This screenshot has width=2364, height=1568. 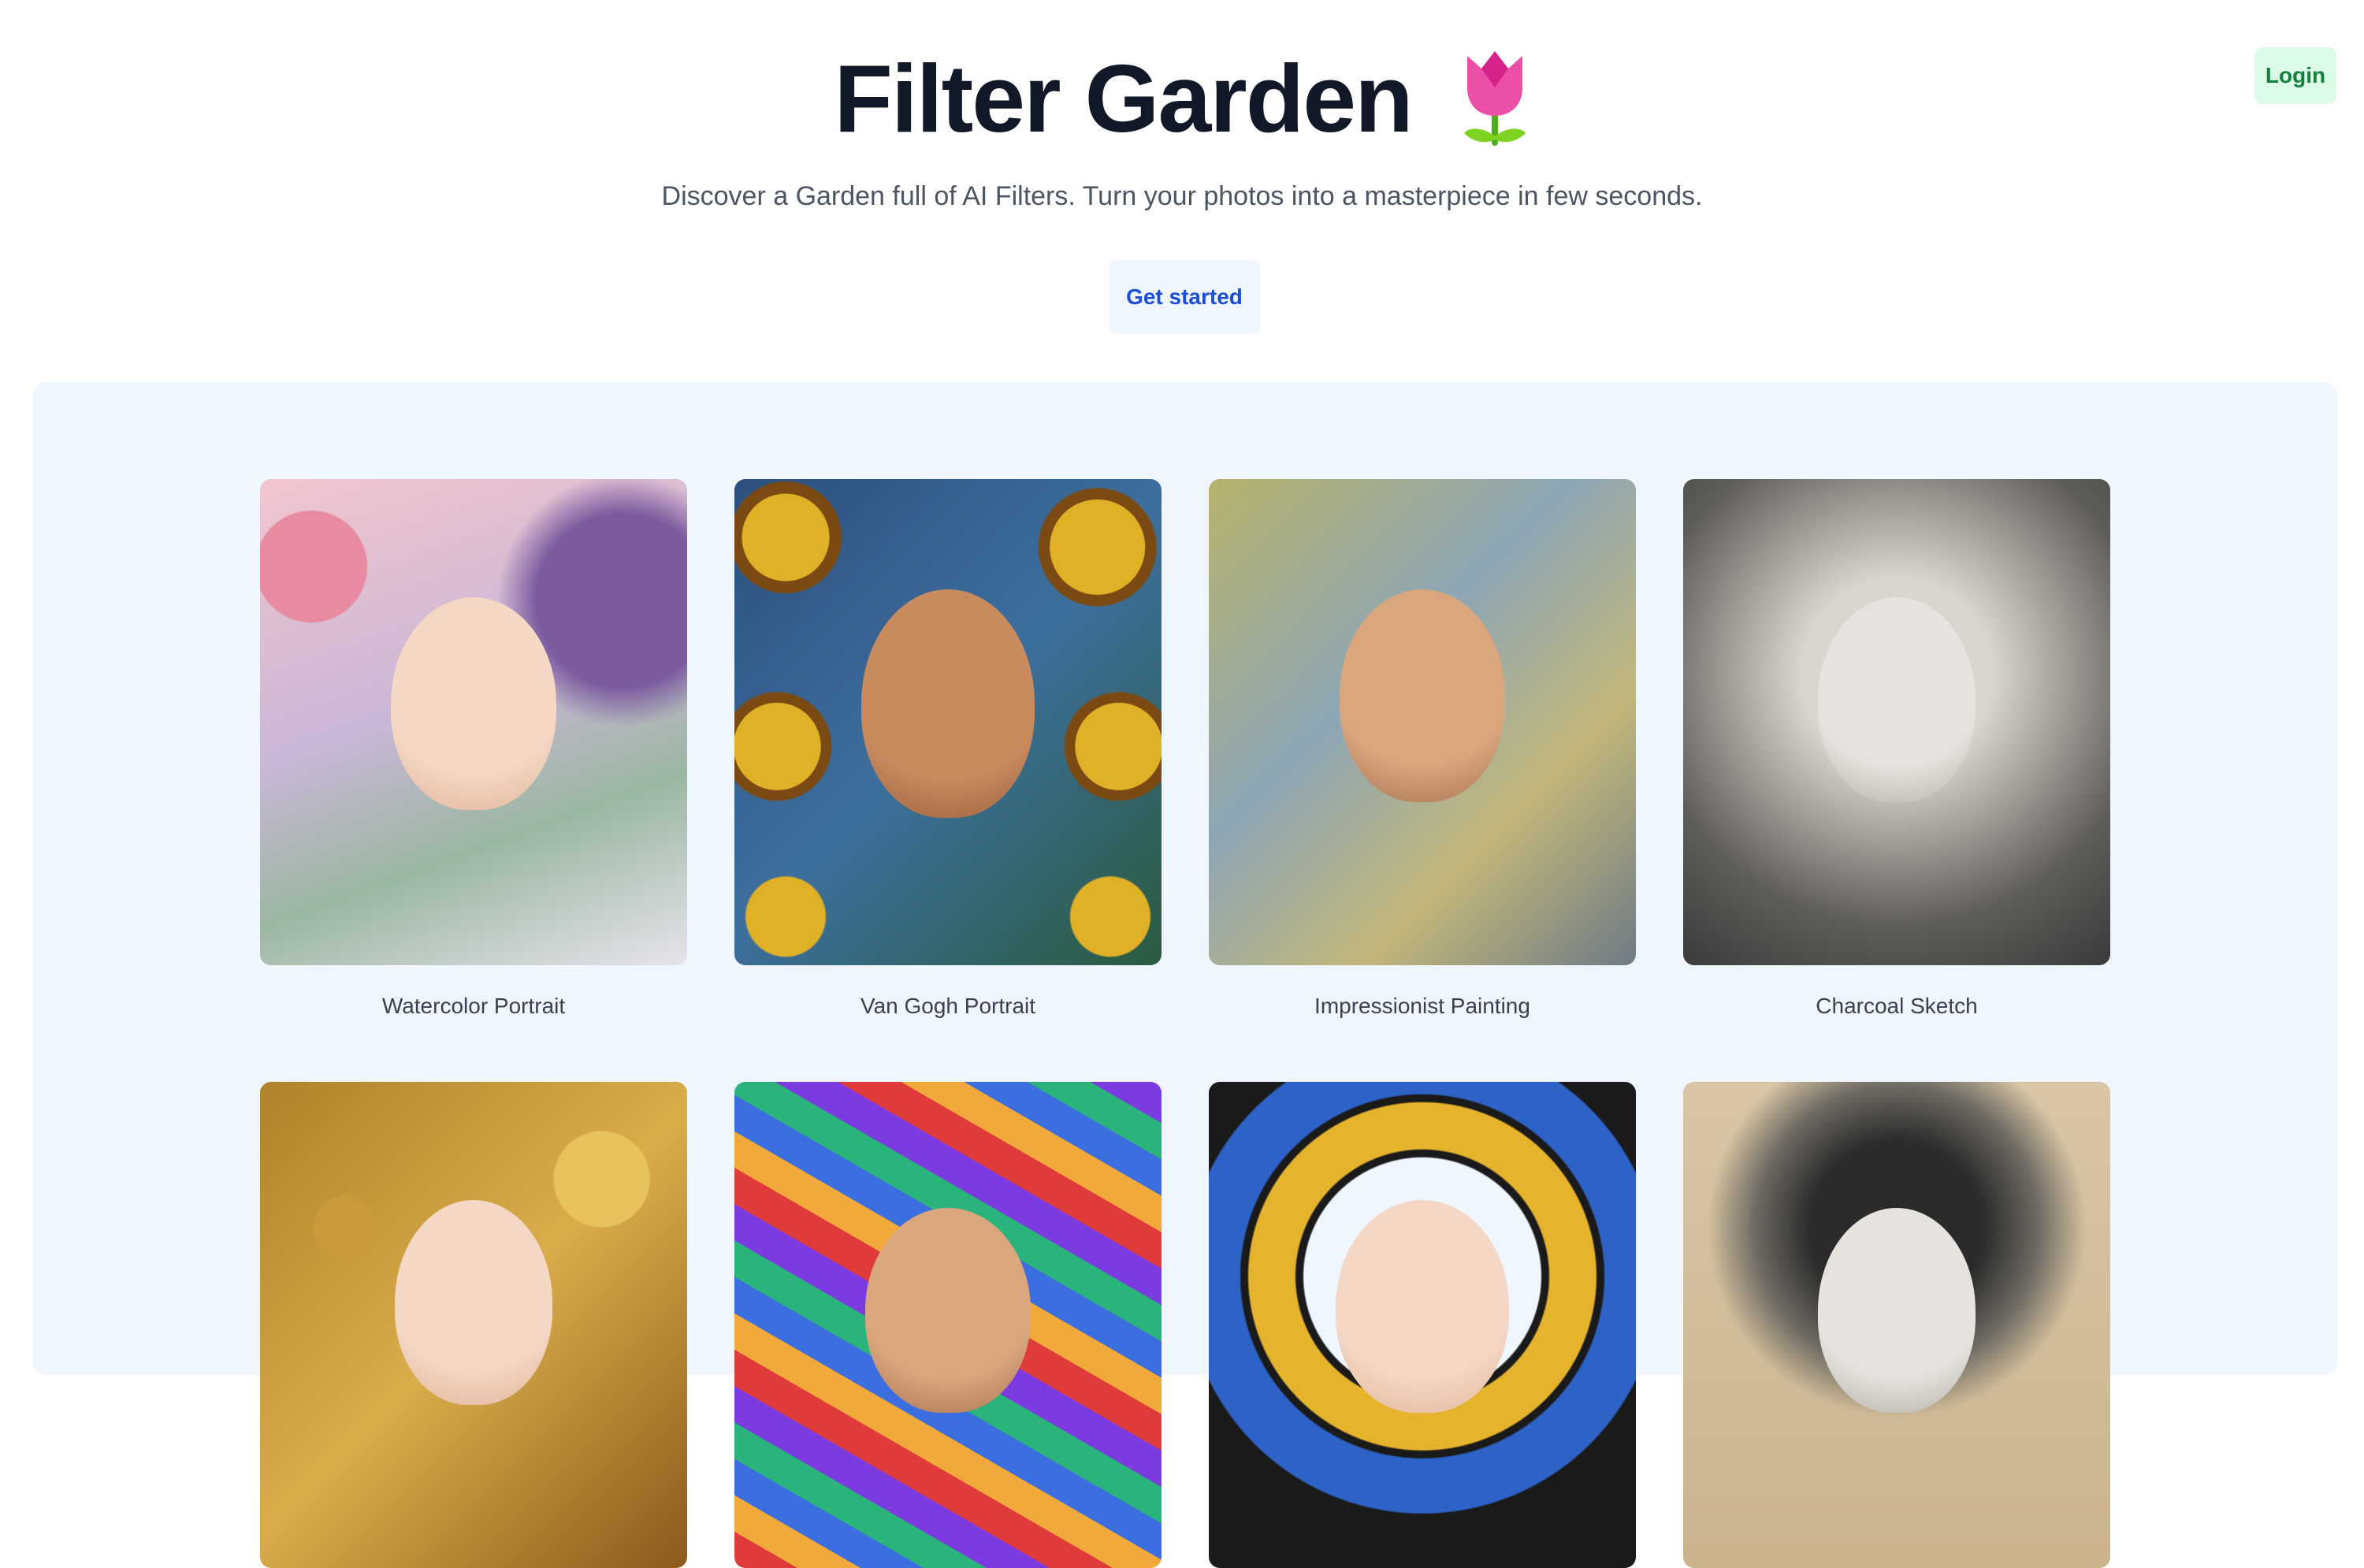 I want to click on page-title: Filter Garden, so click(x=1123, y=98).